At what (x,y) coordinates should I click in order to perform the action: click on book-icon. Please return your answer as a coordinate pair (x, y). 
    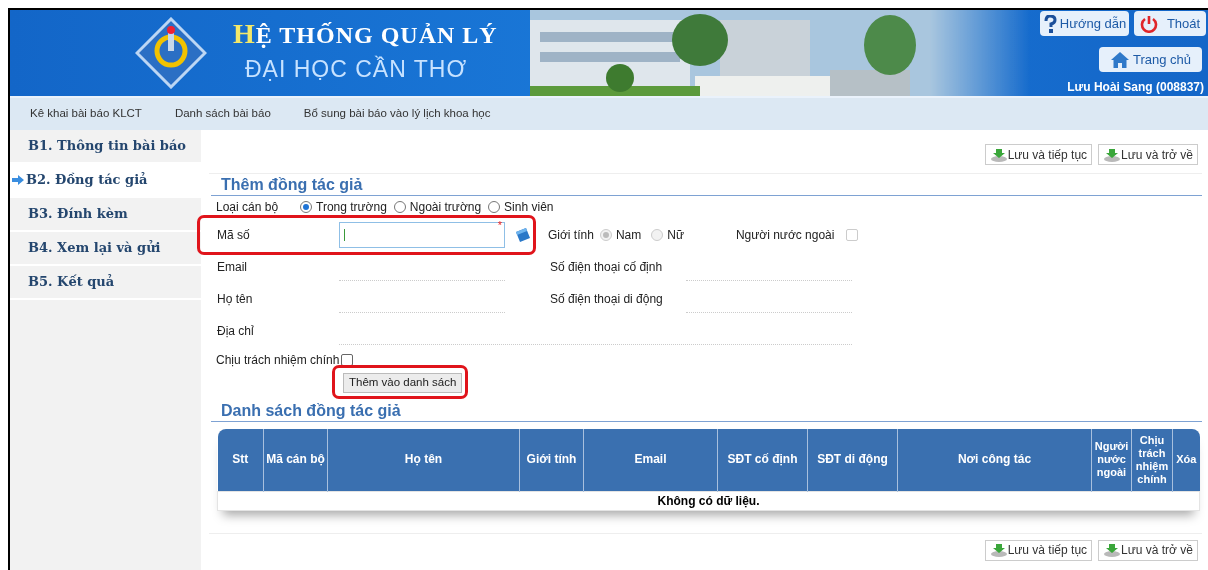
    Looking at the image, I should click on (523, 235).